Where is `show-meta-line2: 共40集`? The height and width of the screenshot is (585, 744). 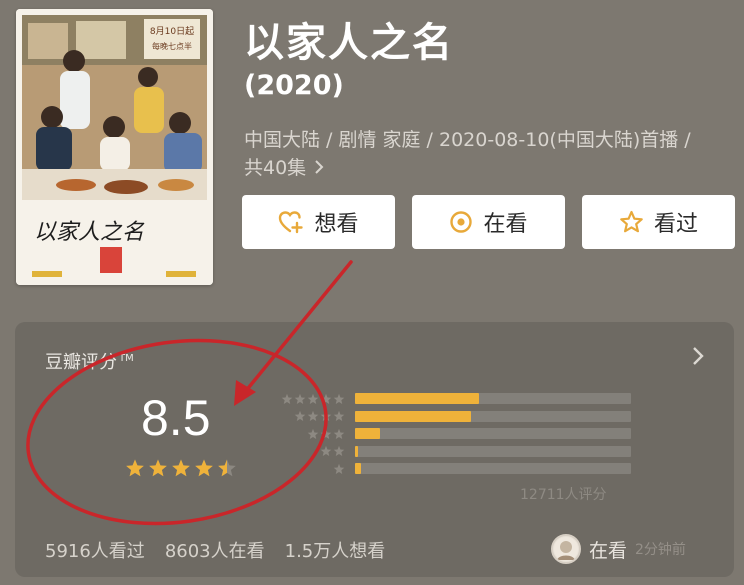 show-meta-line2: 共40集 is located at coordinates (275, 168).